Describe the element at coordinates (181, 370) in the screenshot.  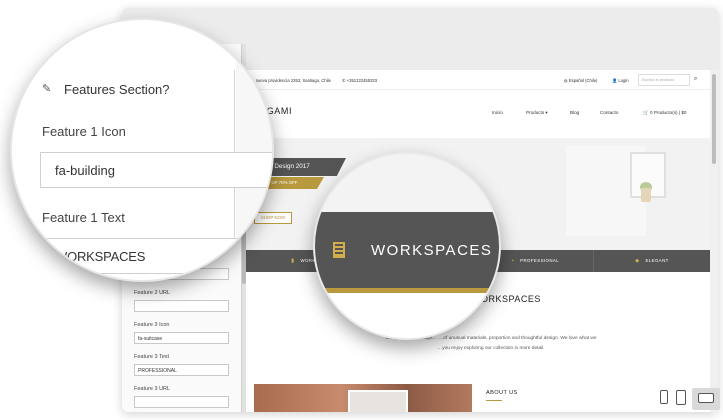
I see `feature-3-text-input: PROFESSIONAL` at that location.